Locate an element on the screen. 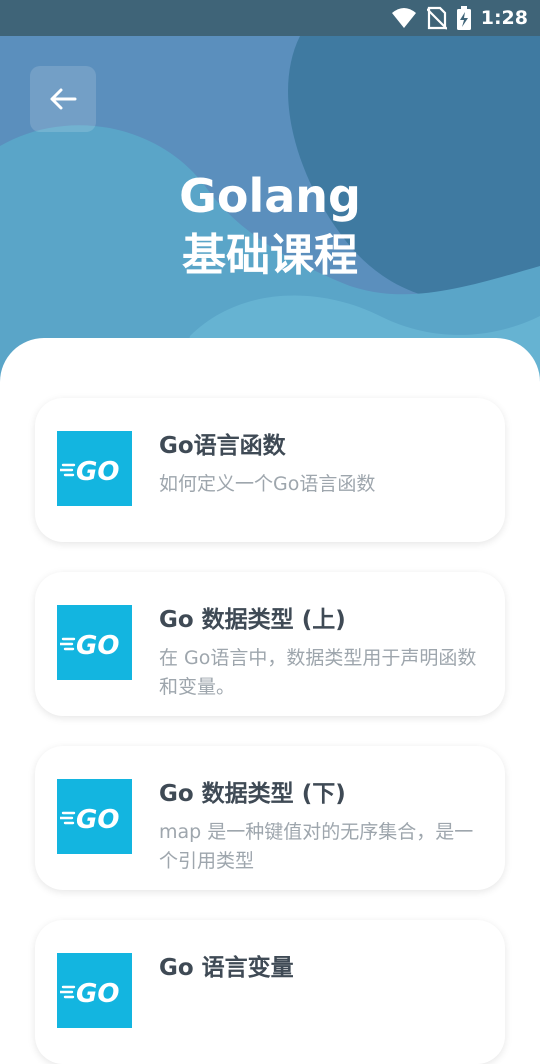 Image resolution: width=540 pixels, height=1064 pixels. back-button is located at coordinates (63, 99).